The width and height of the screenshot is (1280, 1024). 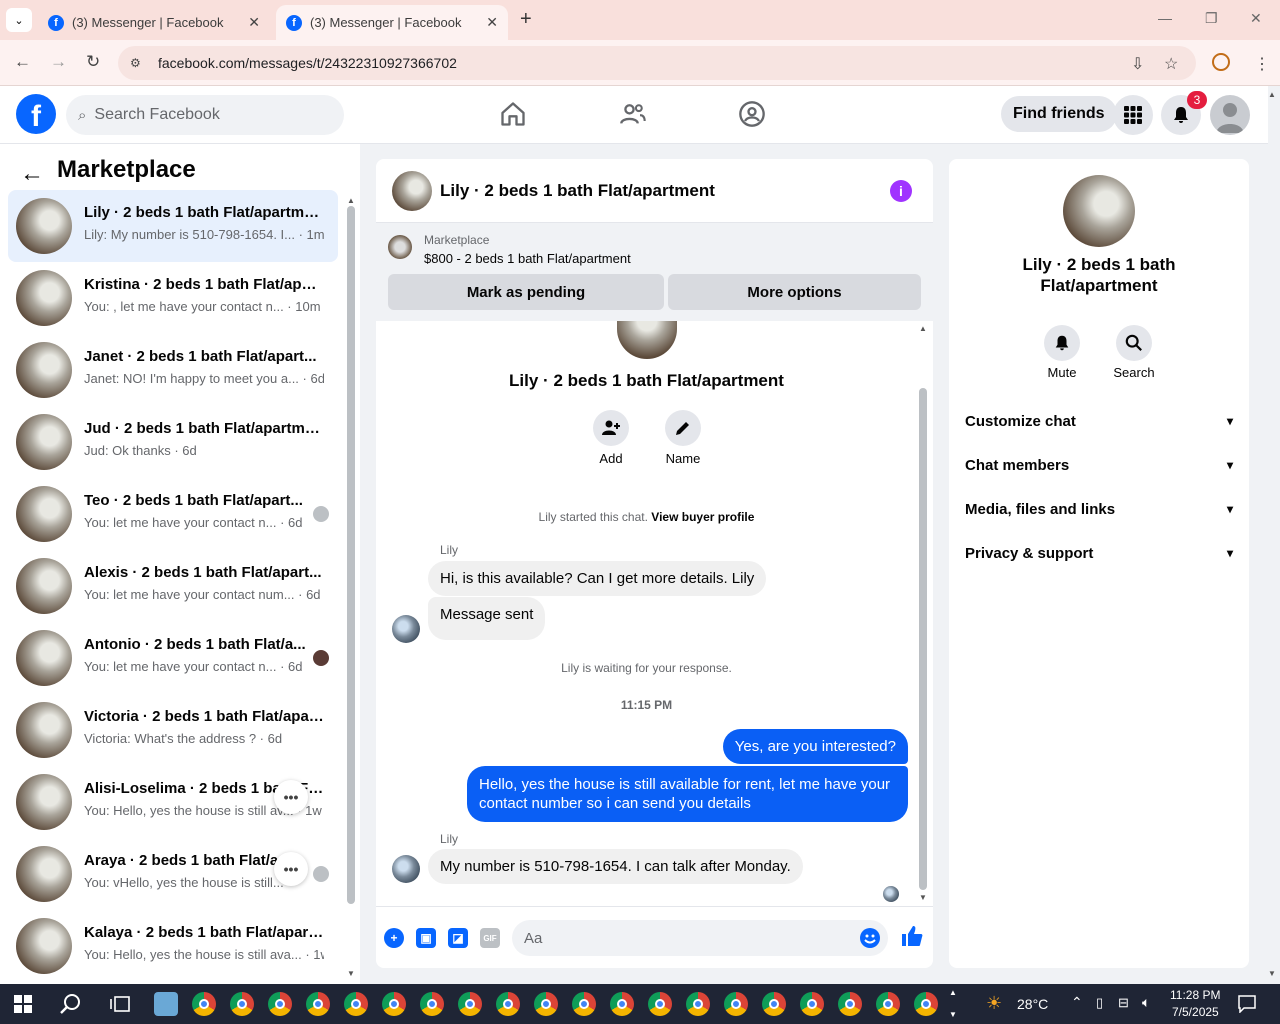 What do you see at coordinates (577, 191) in the screenshot?
I see `chat-title: Lily · 2 beds 1 bath Flat/apartment` at bounding box center [577, 191].